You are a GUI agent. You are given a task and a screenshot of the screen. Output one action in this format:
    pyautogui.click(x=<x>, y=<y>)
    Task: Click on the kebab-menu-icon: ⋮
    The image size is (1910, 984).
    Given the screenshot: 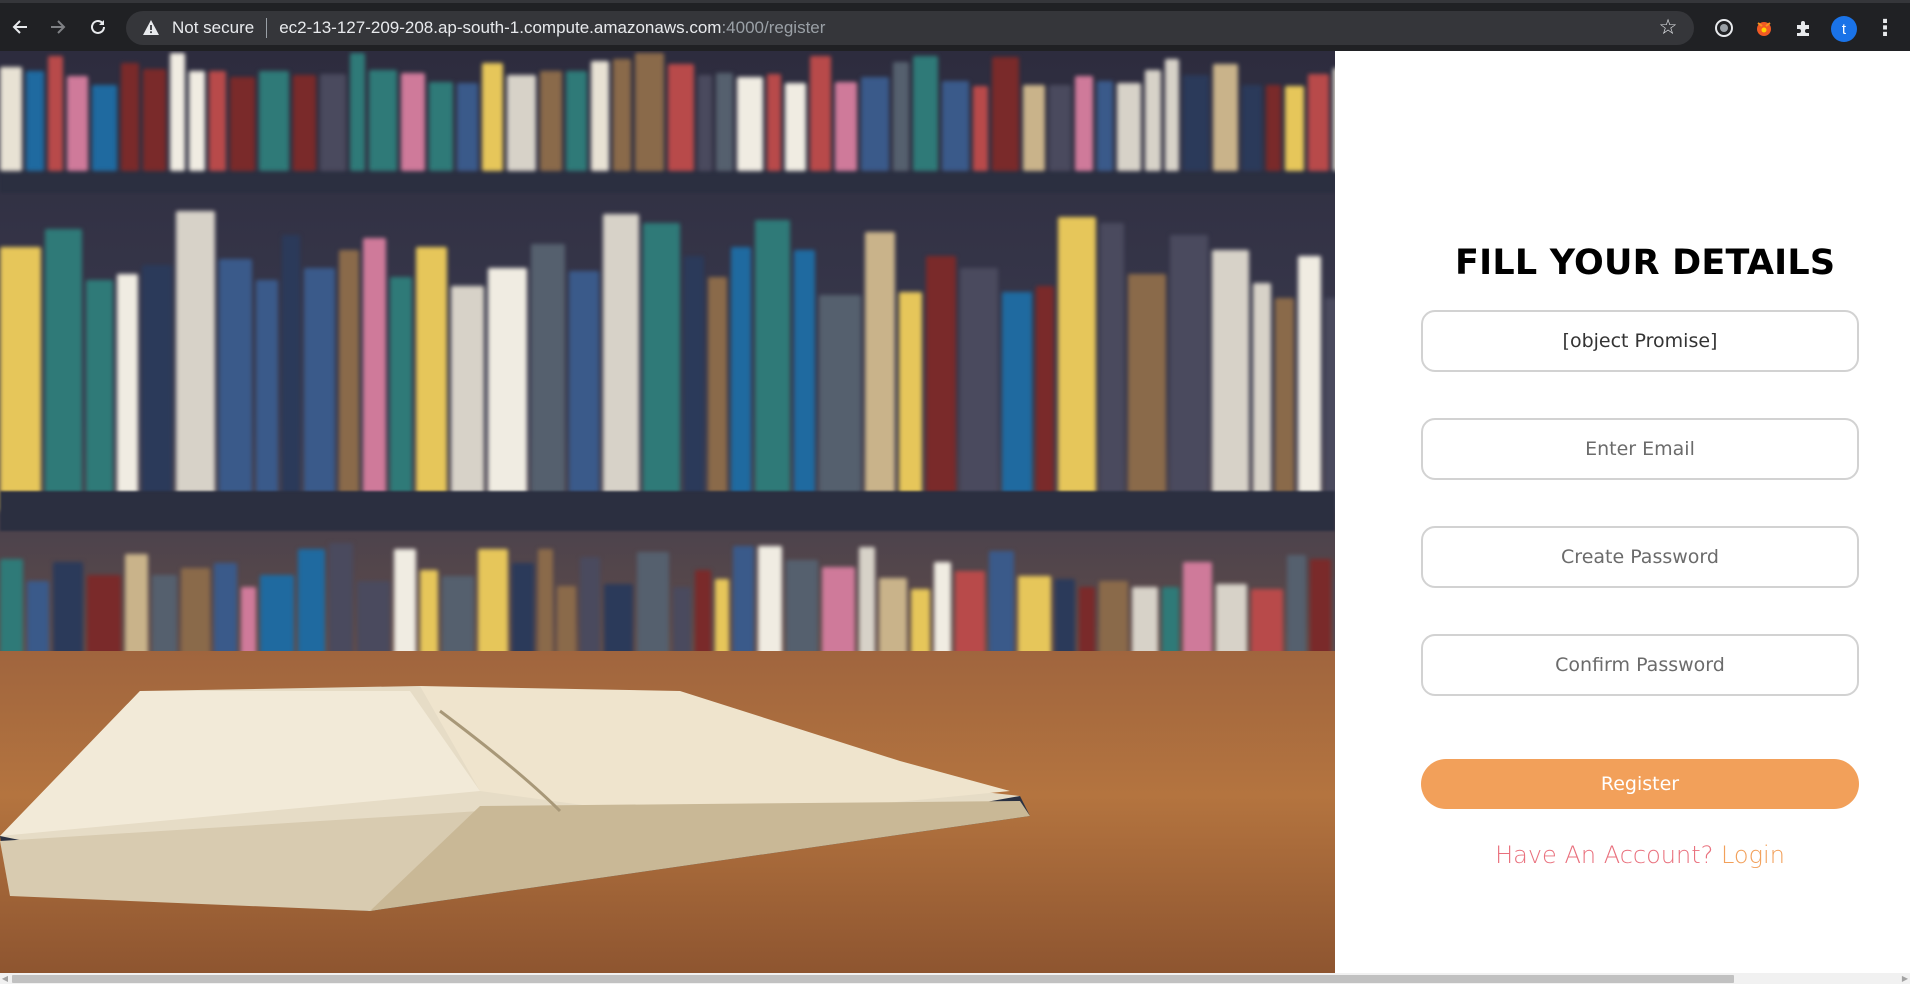 What is the action you would take?
    pyautogui.click(x=1885, y=29)
    